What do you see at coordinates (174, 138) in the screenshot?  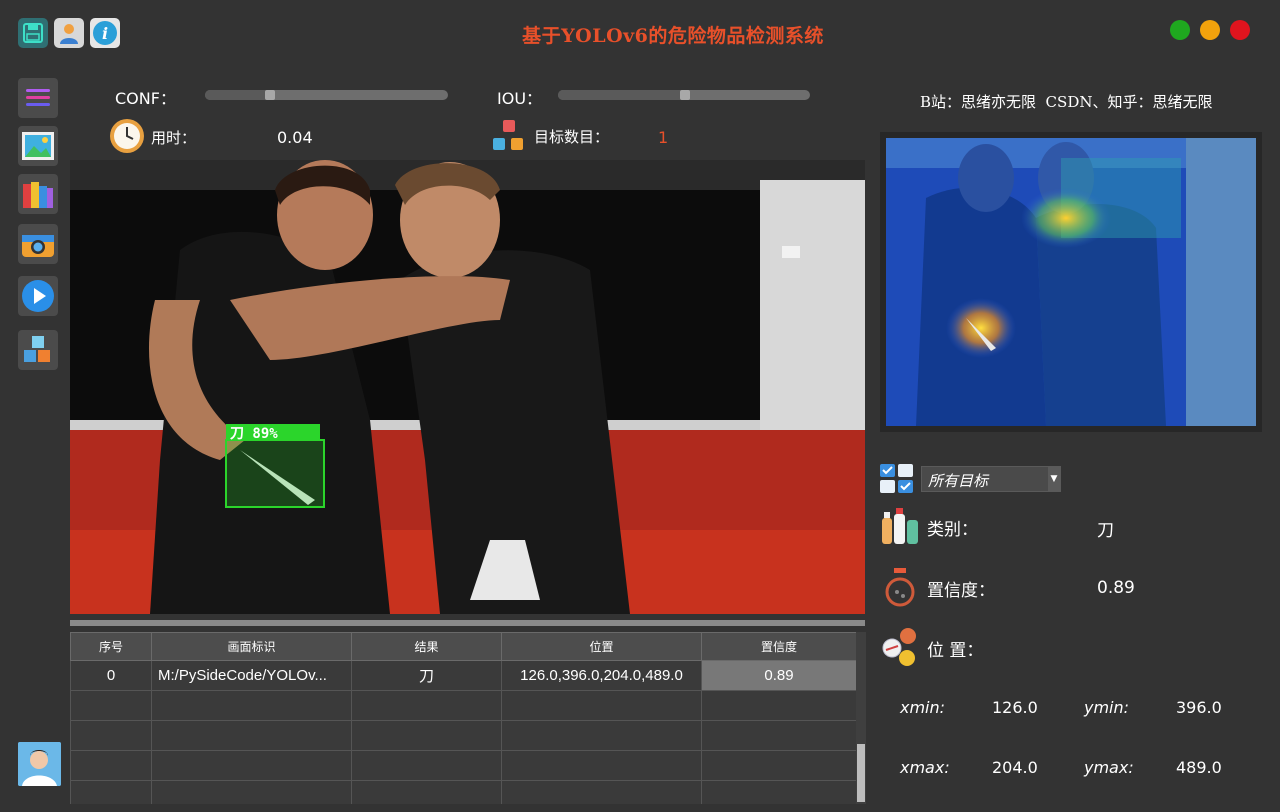 I see `time-label: 用时：` at bounding box center [174, 138].